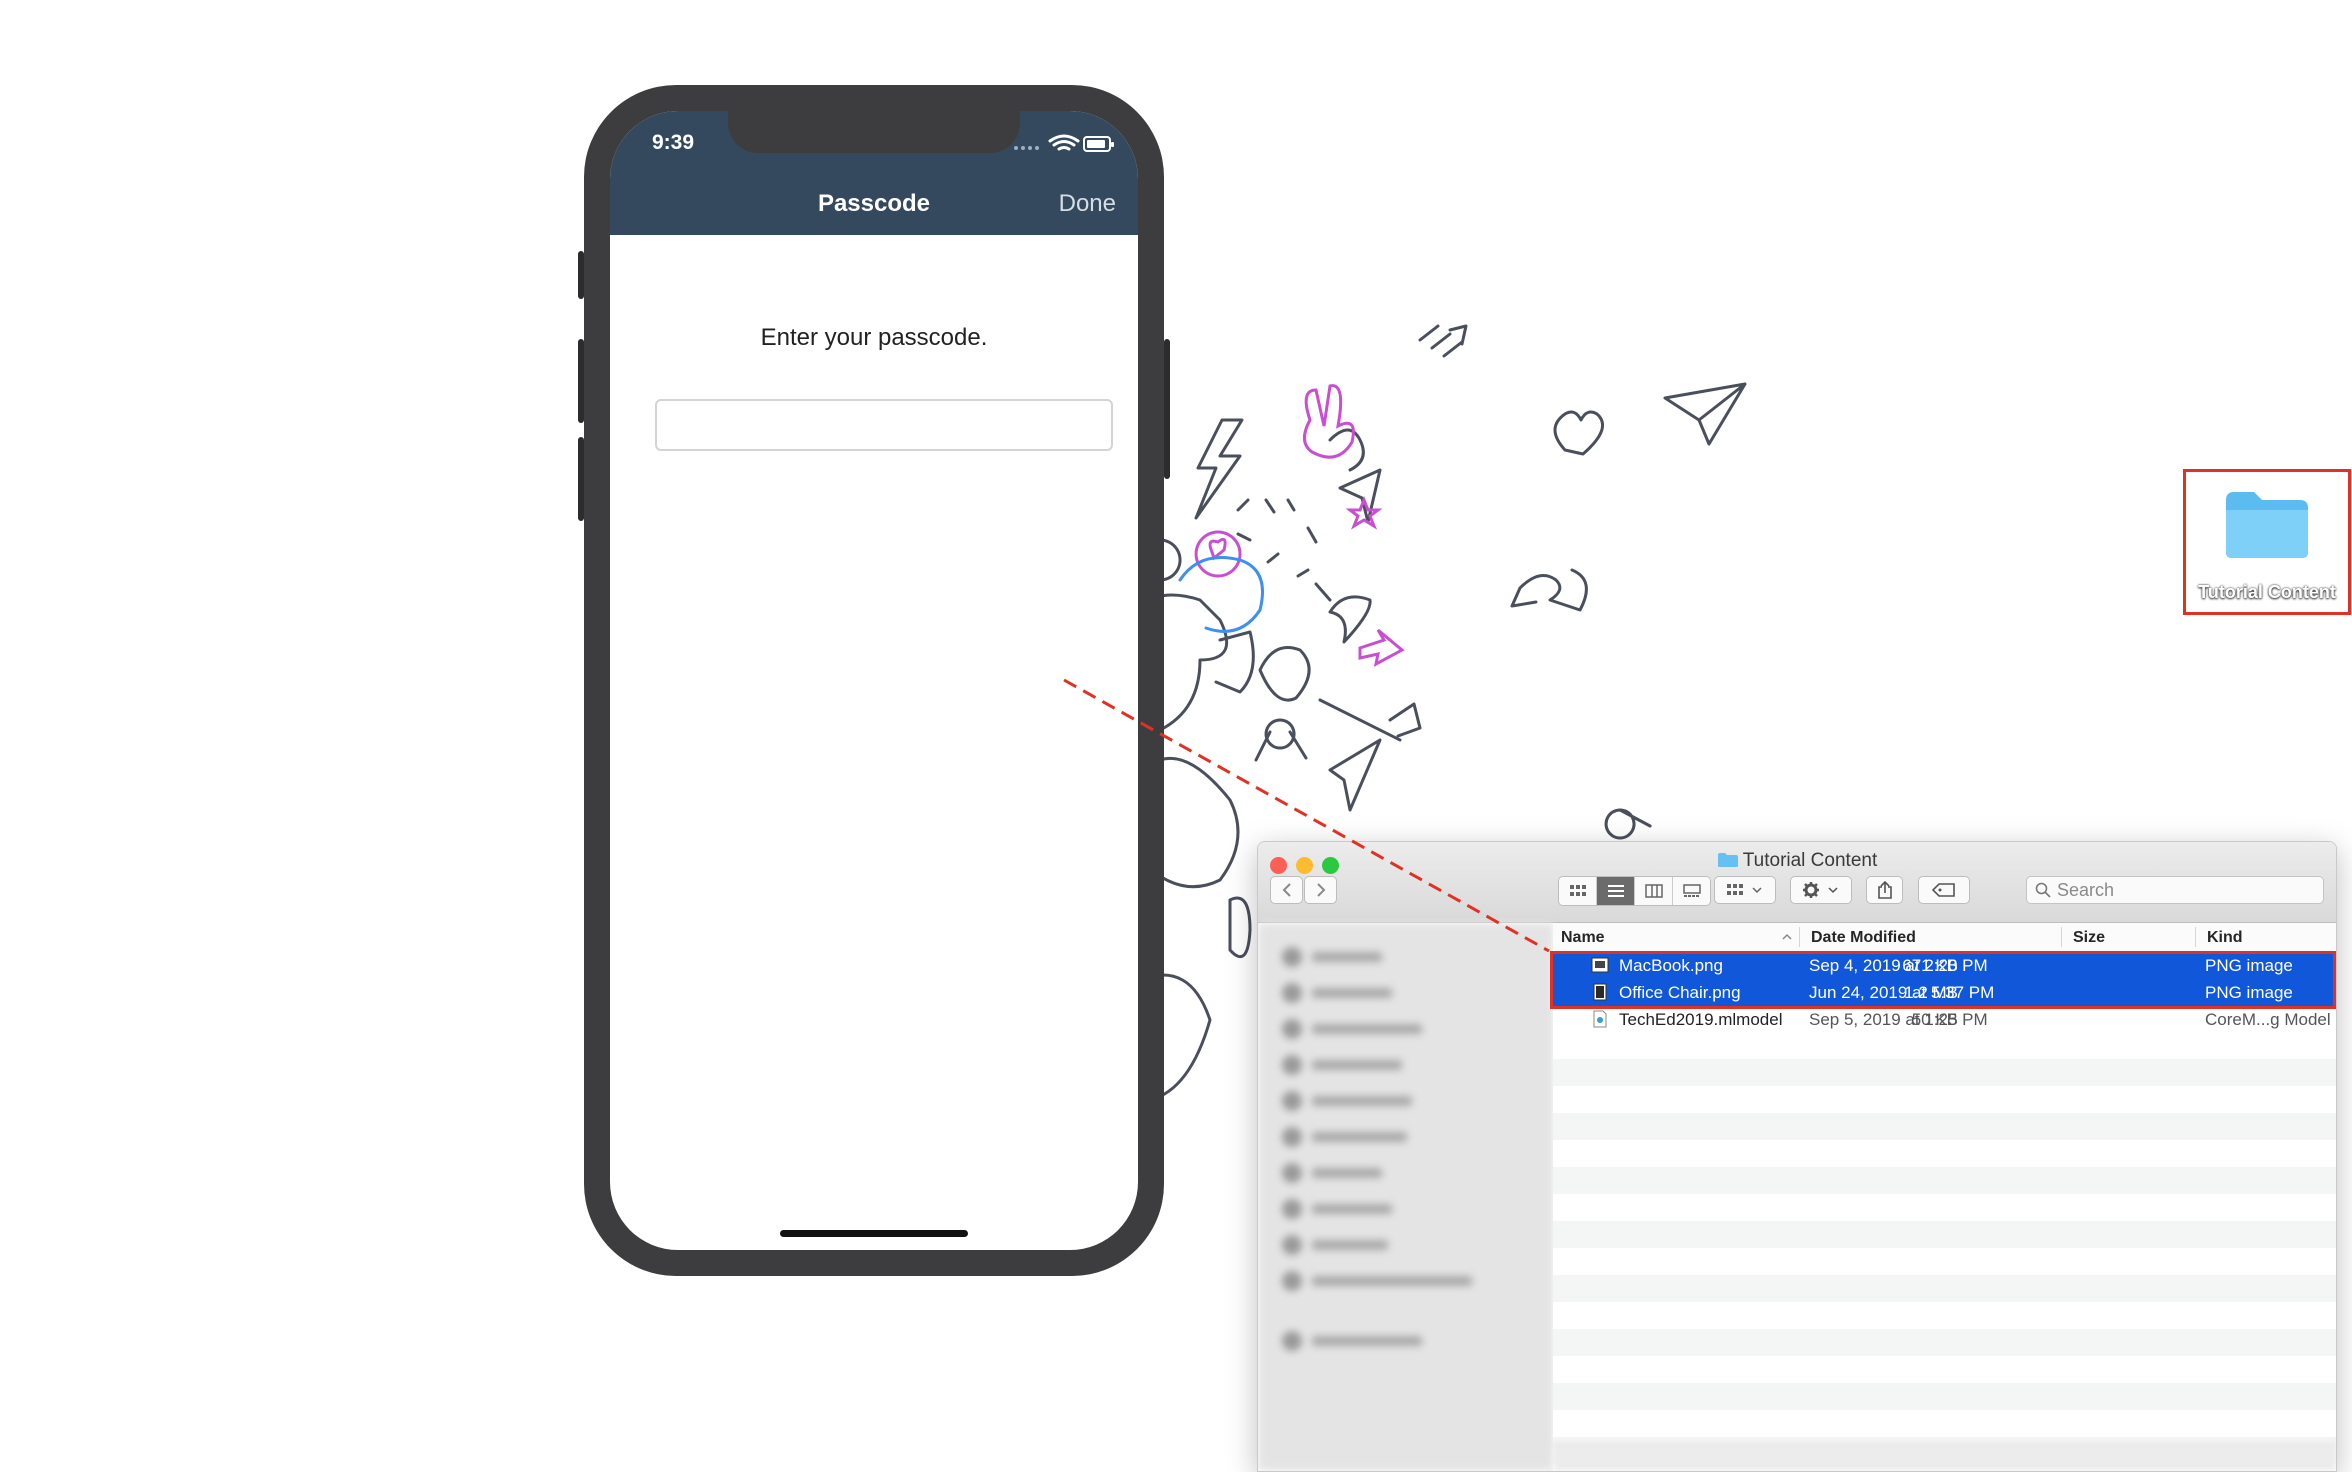  Describe the element at coordinates (1026, 148) in the screenshot. I see `signal-dots-icon` at that location.